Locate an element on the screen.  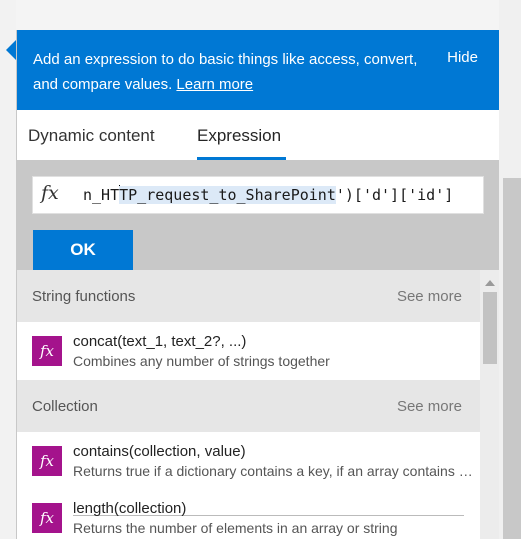
ok-button: OK is located at coordinates (83, 250).